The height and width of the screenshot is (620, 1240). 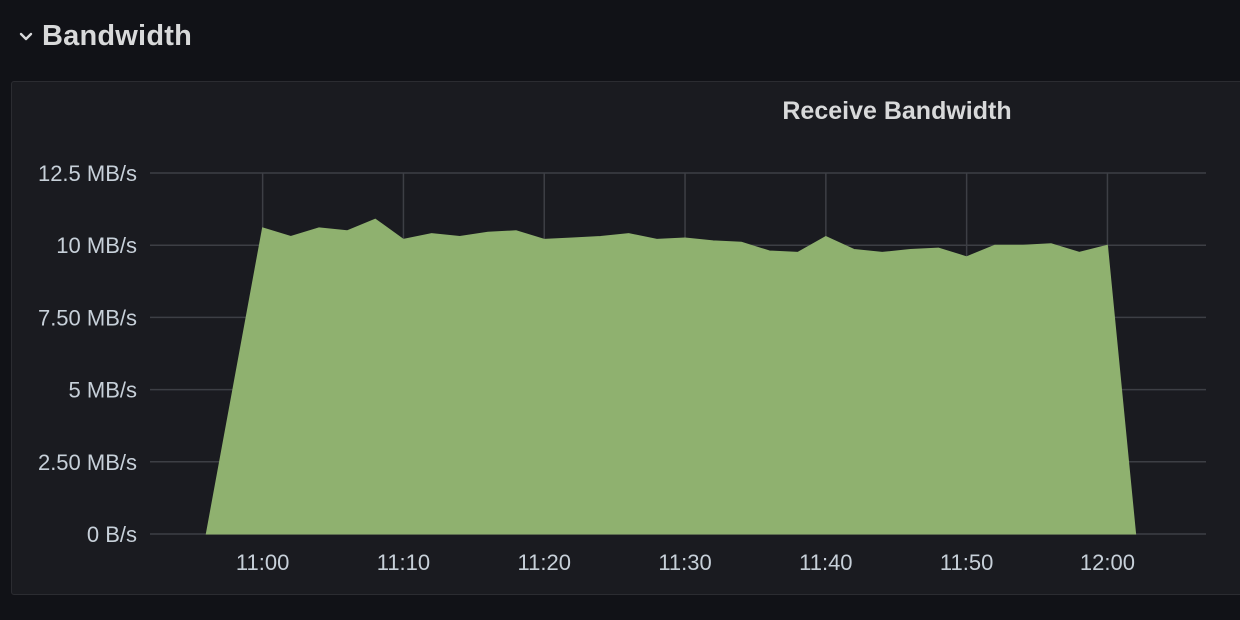 I want to click on x-tick-label: 11:40, so click(x=825, y=562).